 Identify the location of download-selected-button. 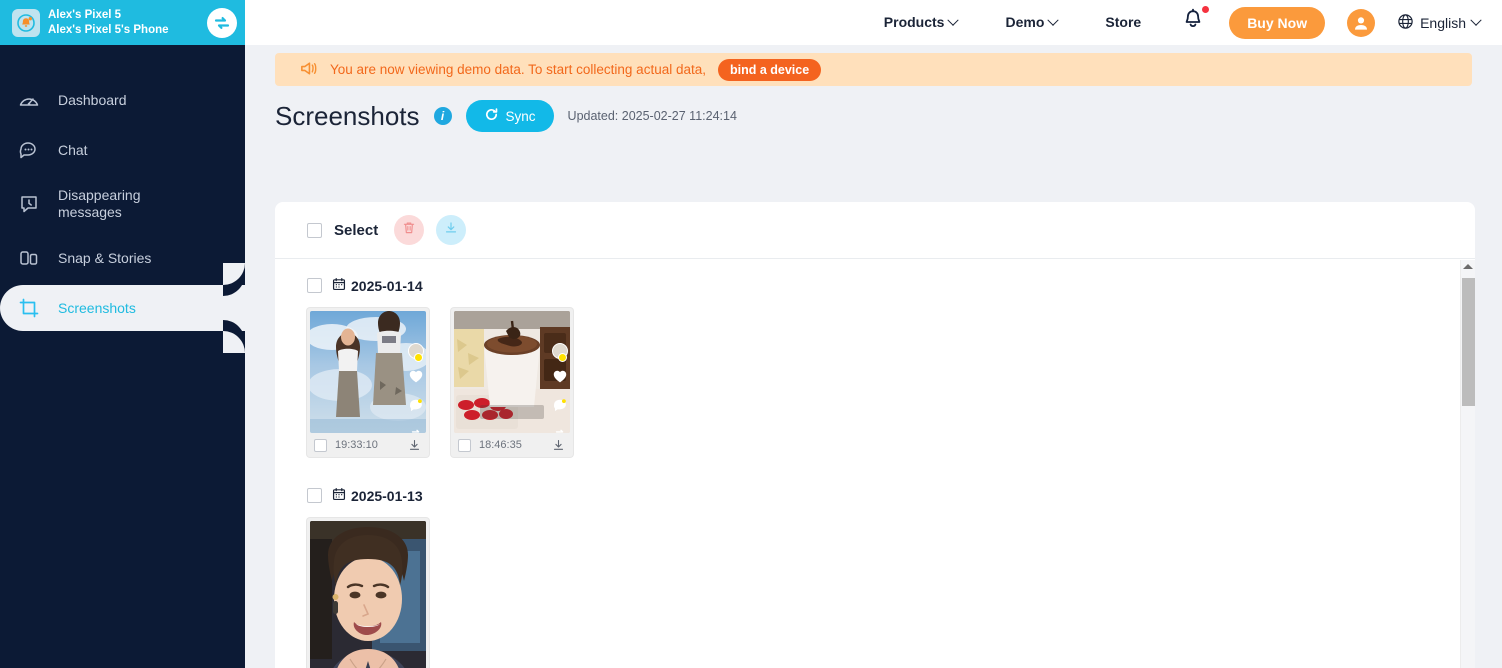
(451, 230).